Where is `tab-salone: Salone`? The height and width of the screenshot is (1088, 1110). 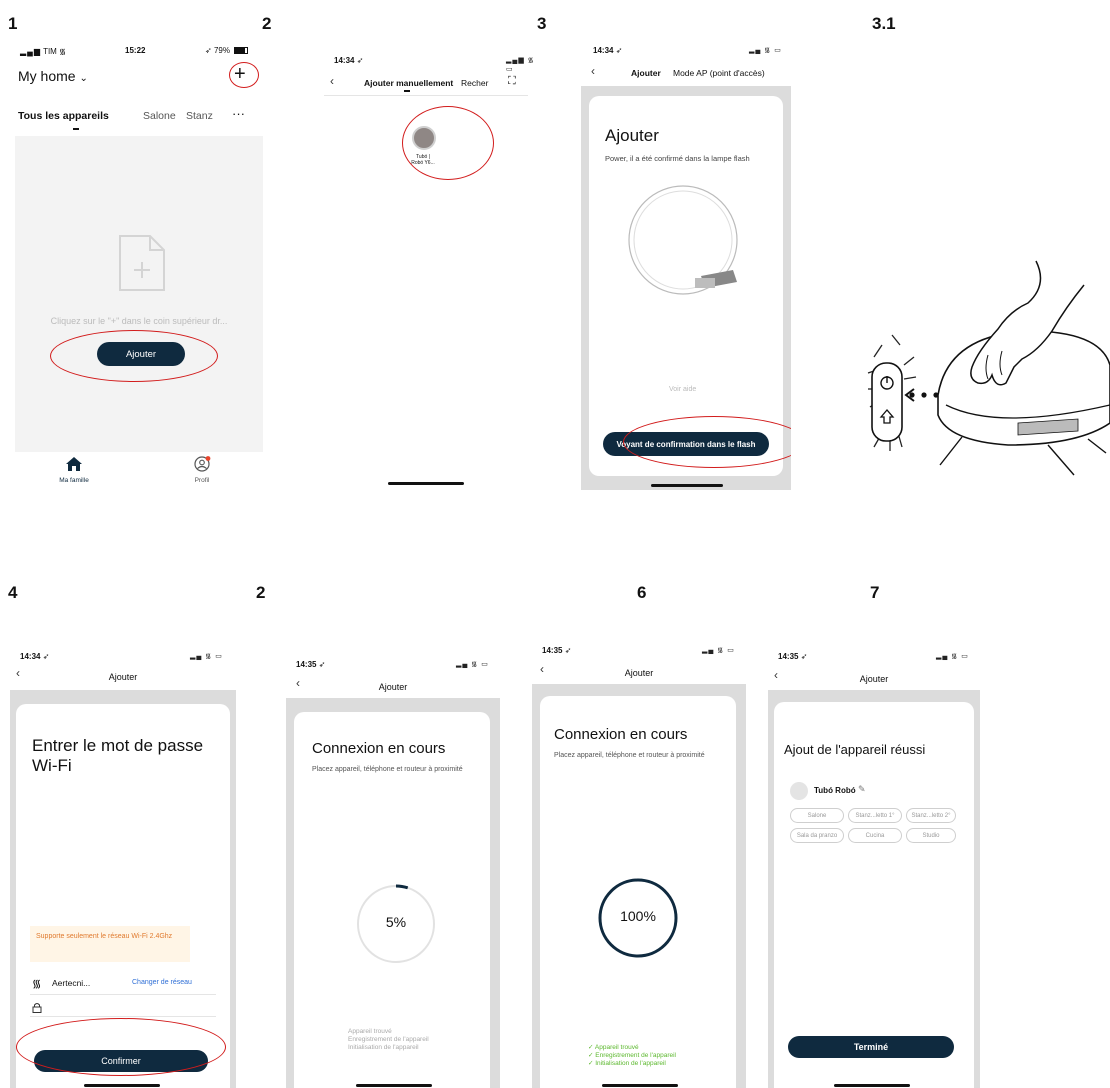
tab-salone: Salone is located at coordinates (159, 116).